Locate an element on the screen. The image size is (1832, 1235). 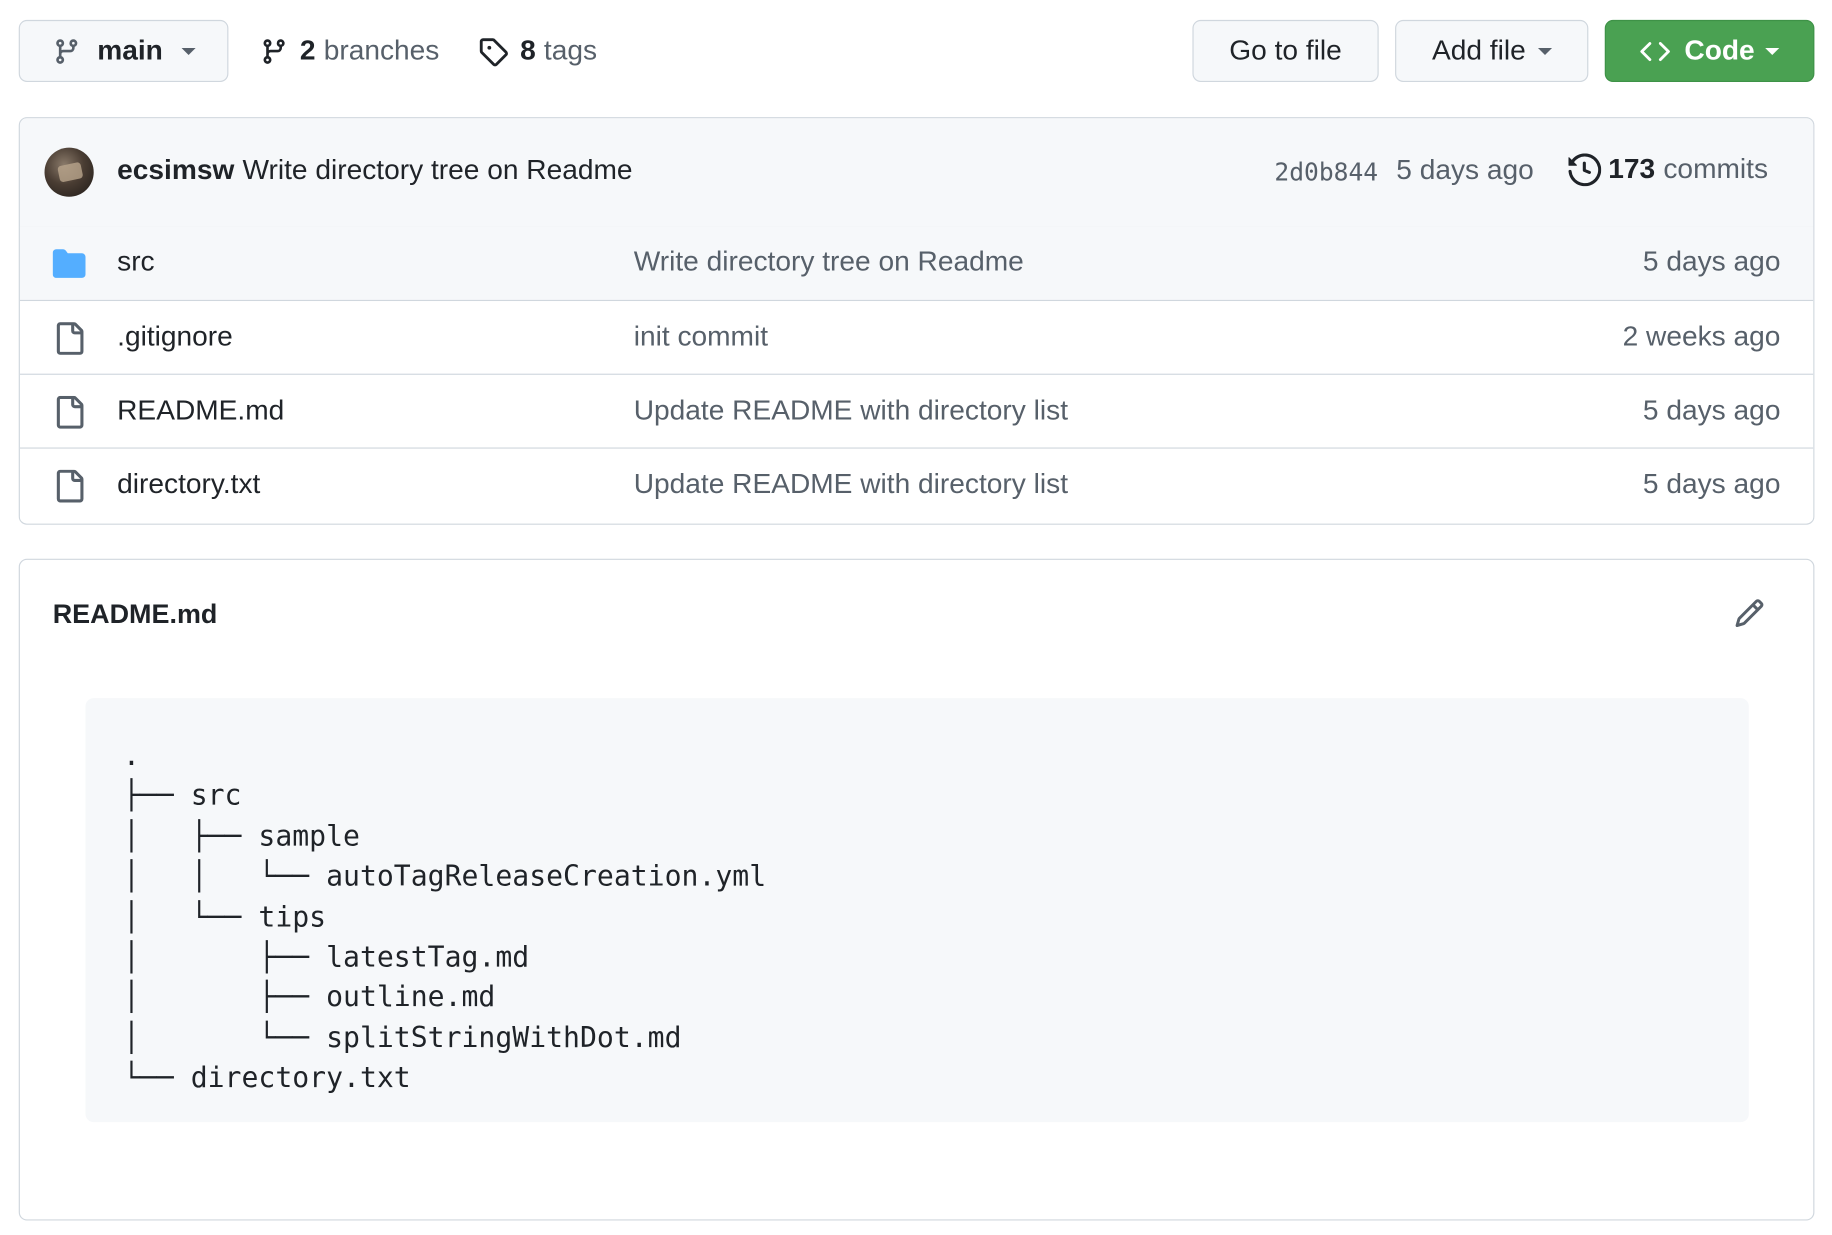
file-name-link: .gitignore is located at coordinates (175, 337).